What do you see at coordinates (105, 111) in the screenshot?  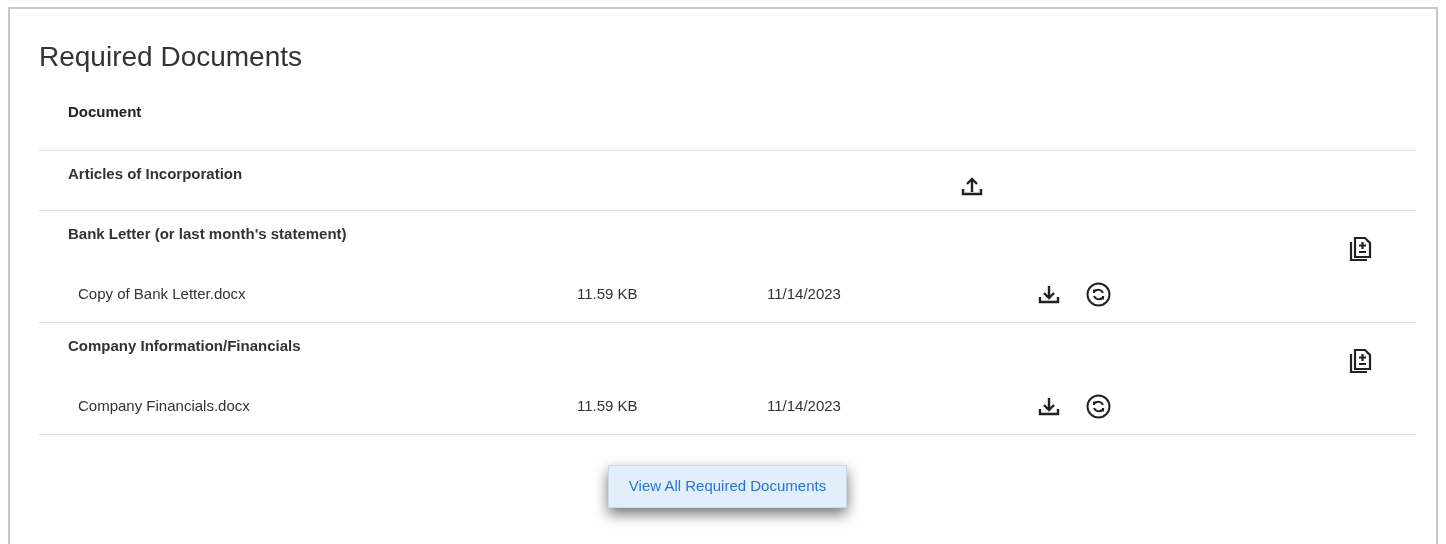 I see `column-header: Document` at bounding box center [105, 111].